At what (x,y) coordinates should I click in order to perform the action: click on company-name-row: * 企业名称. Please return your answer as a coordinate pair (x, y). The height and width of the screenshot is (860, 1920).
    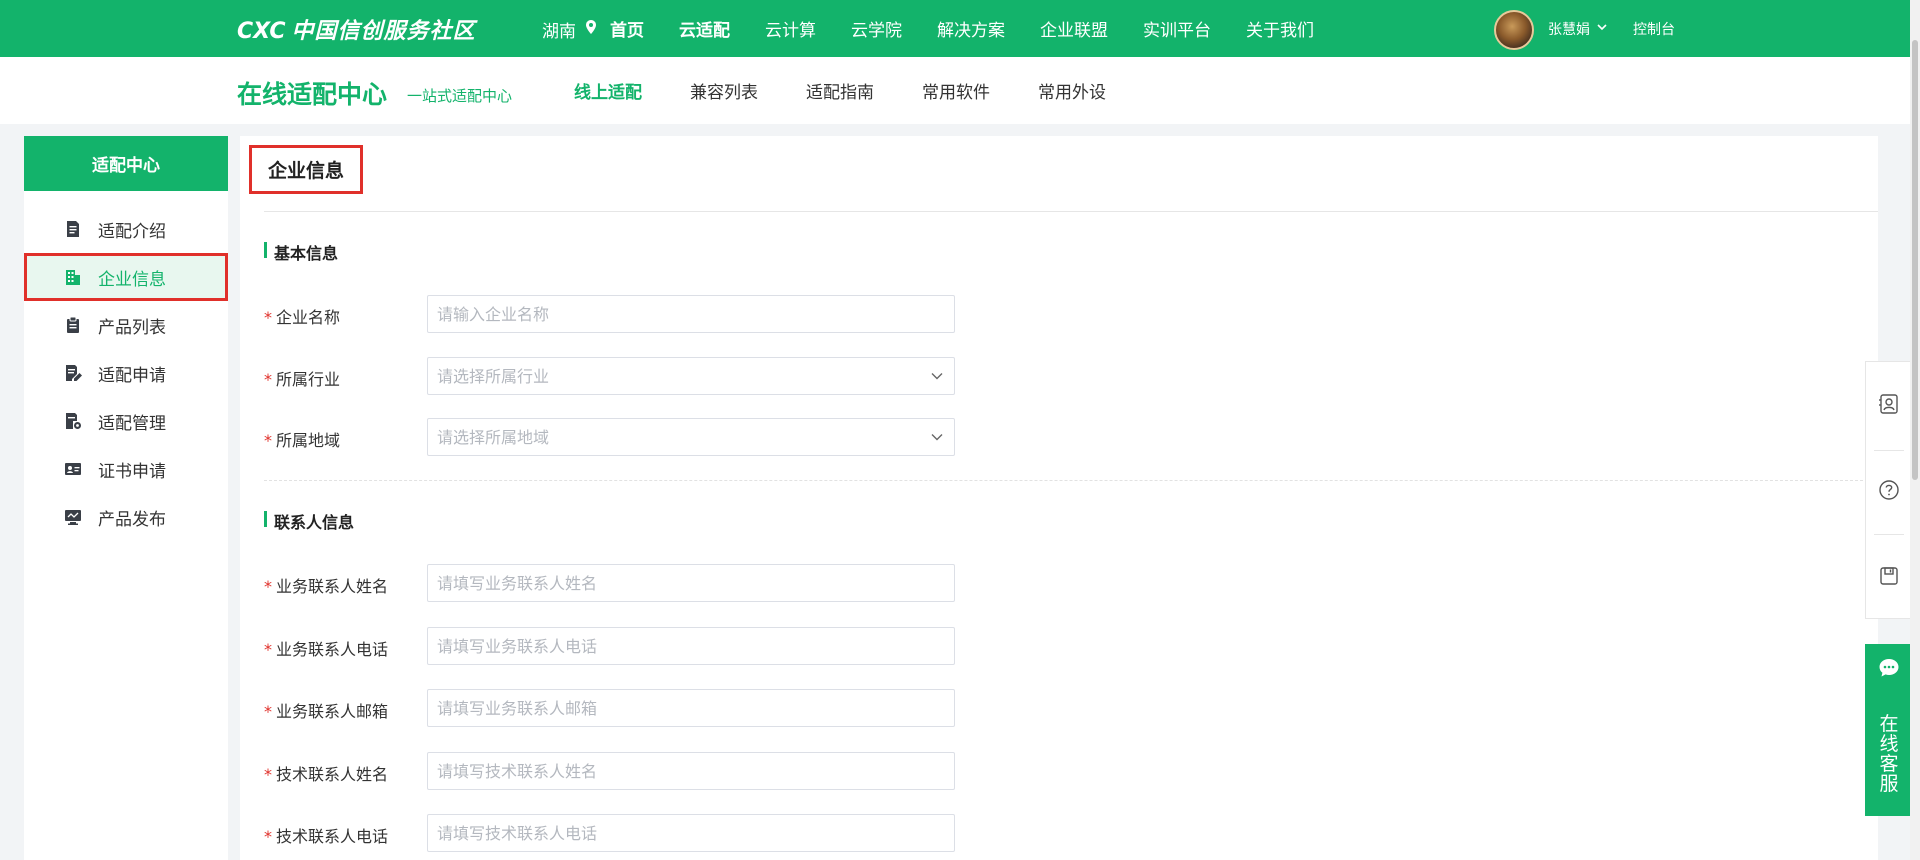
    Looking at the image, I should click on (734, 314).